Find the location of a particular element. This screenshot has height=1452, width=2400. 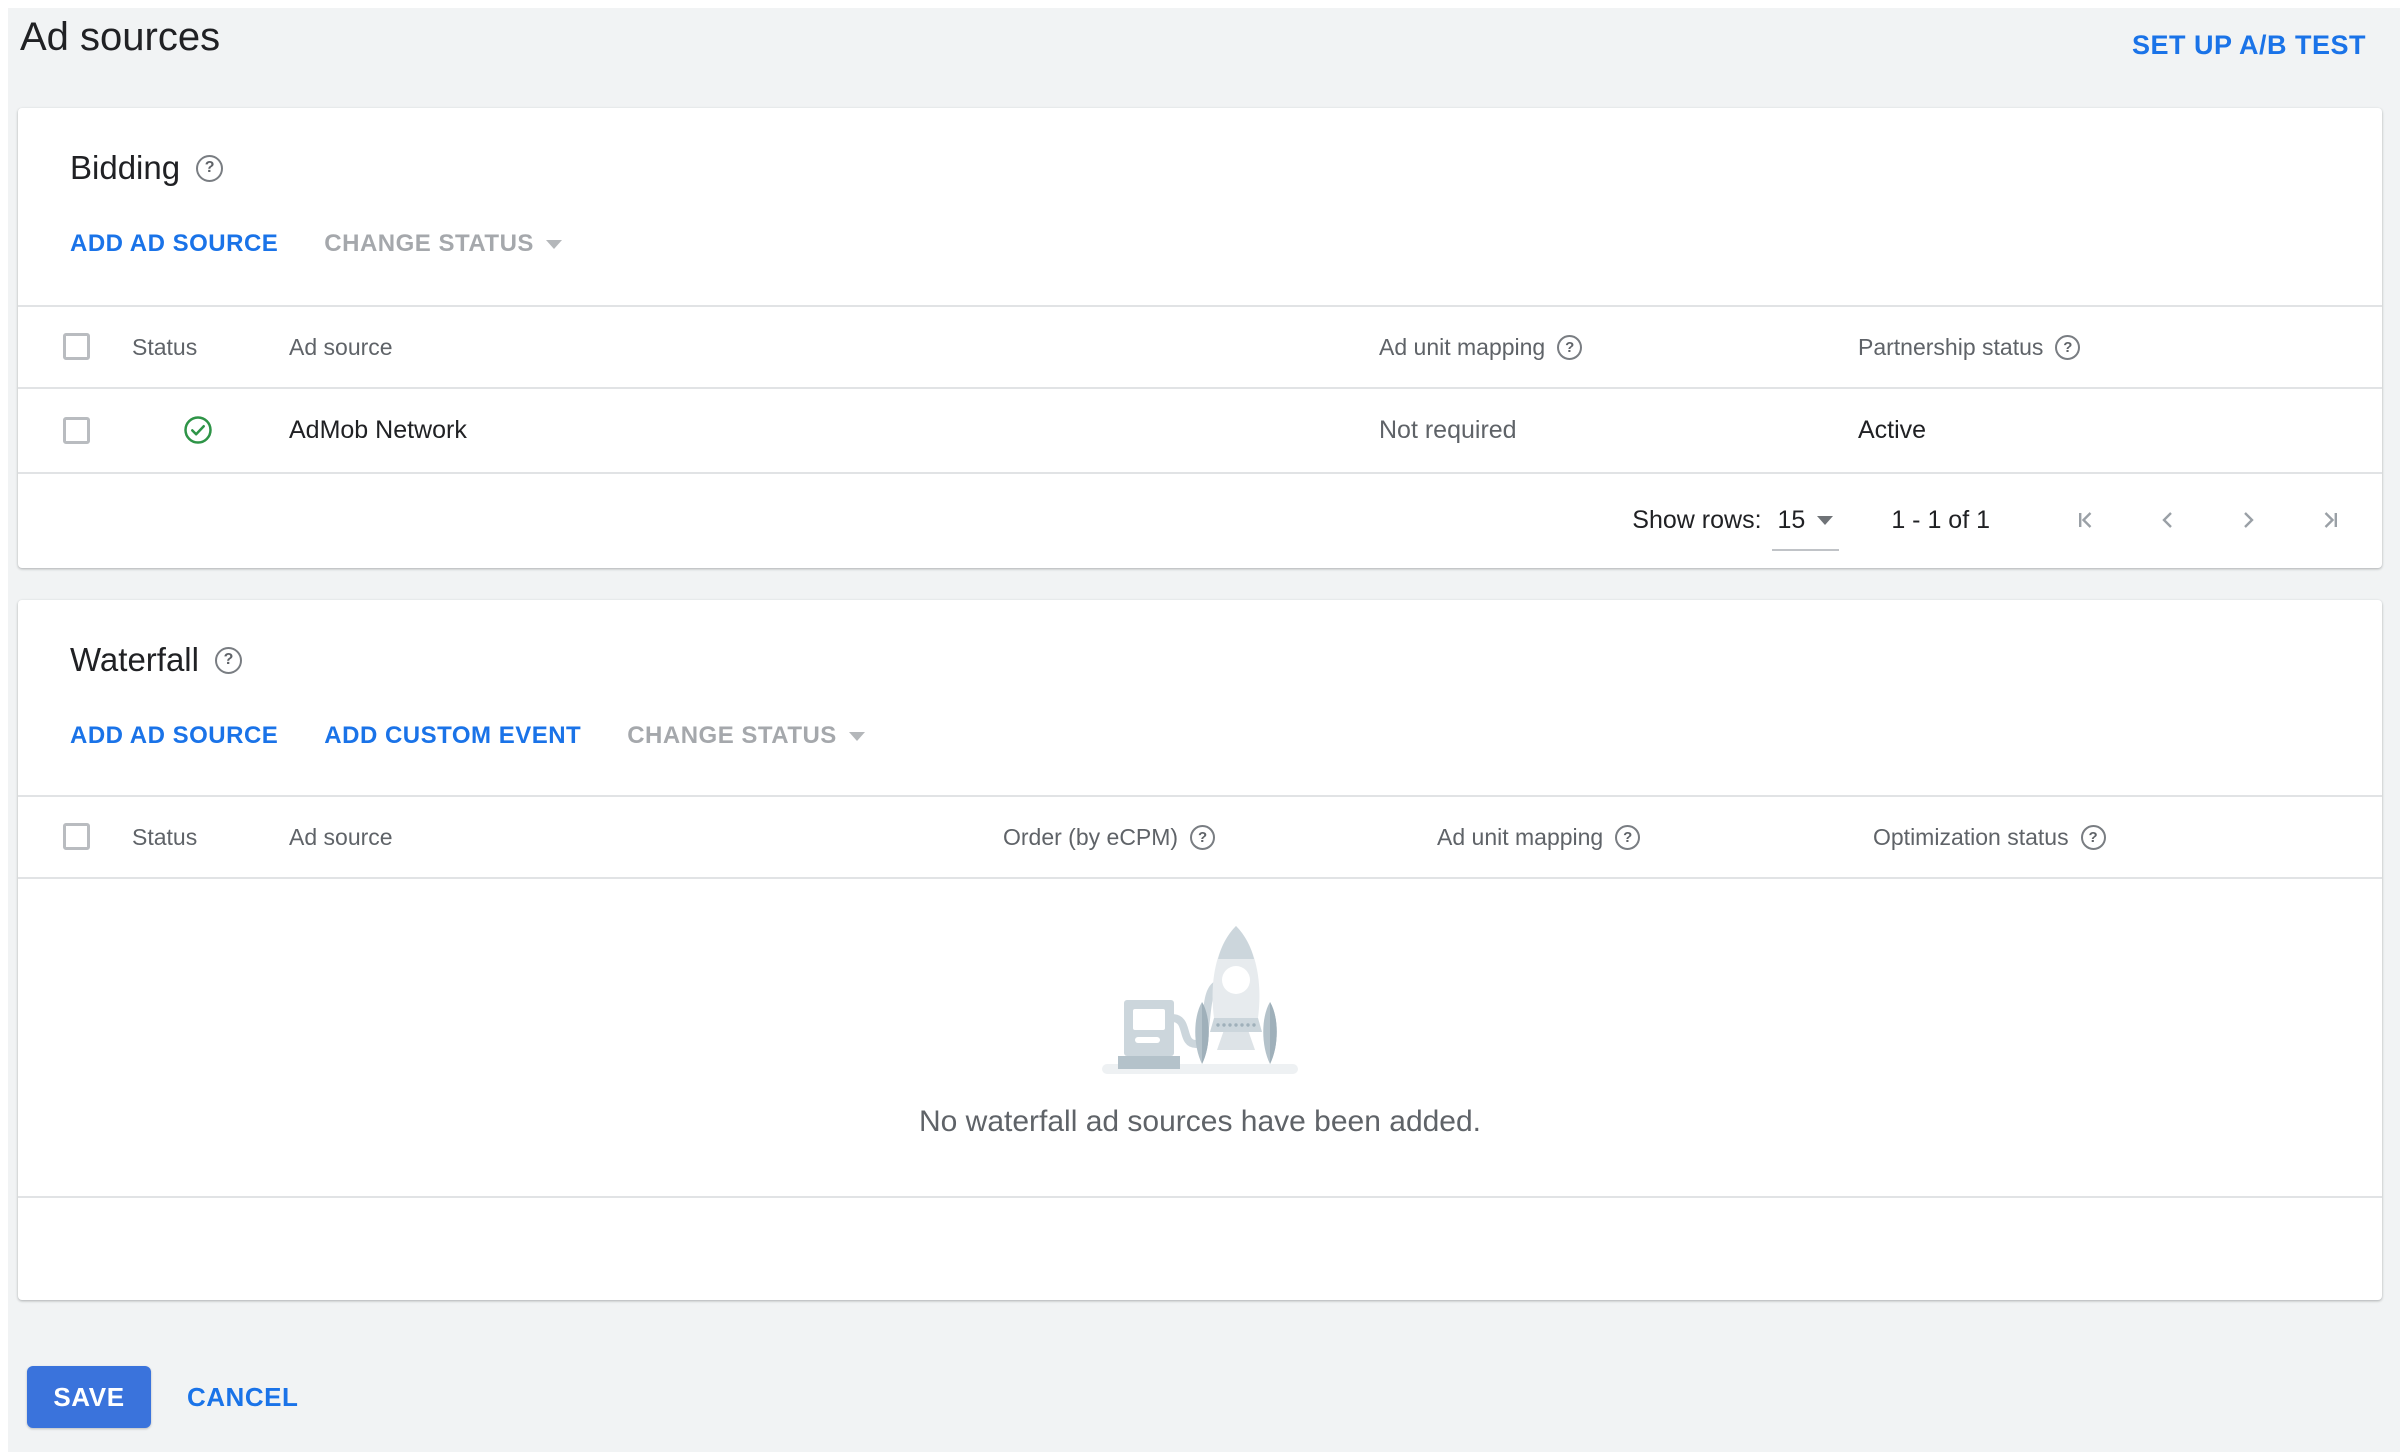

add-custom-event-button: ADD CUSTOM EVENT is located at coordinates (452, 736).